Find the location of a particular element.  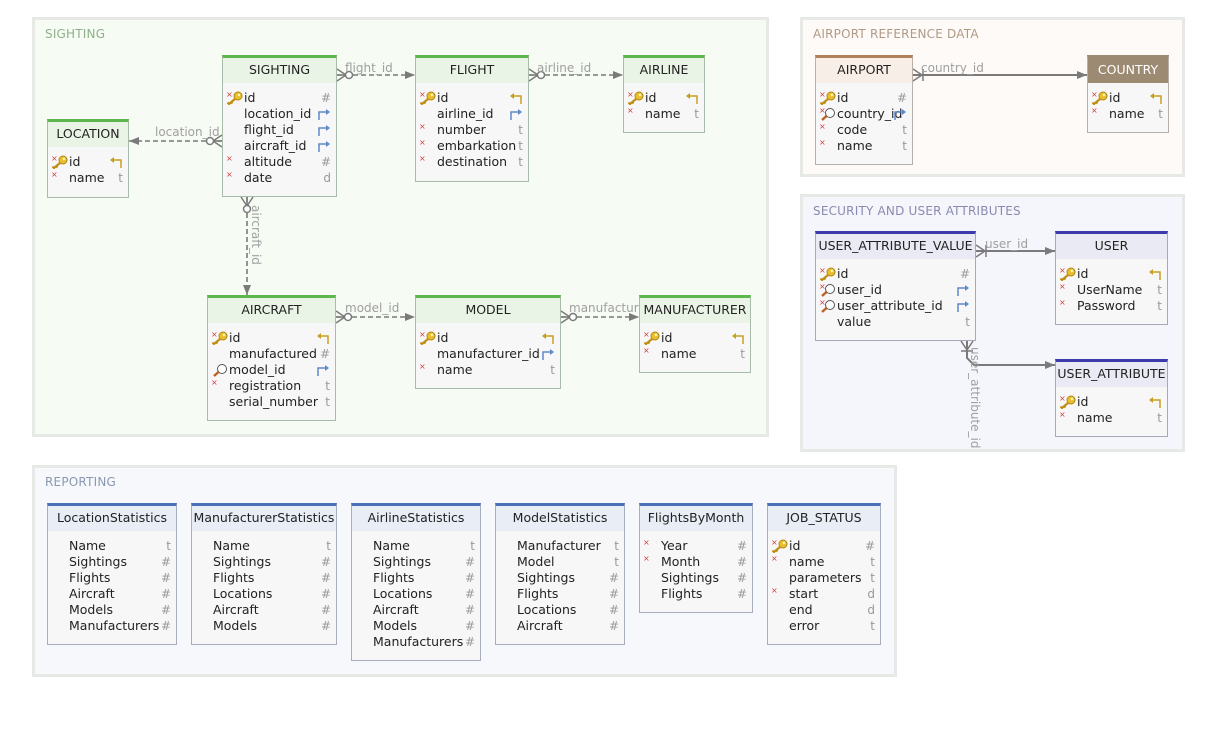

column-row: error t is located at coordinates (824, 626).